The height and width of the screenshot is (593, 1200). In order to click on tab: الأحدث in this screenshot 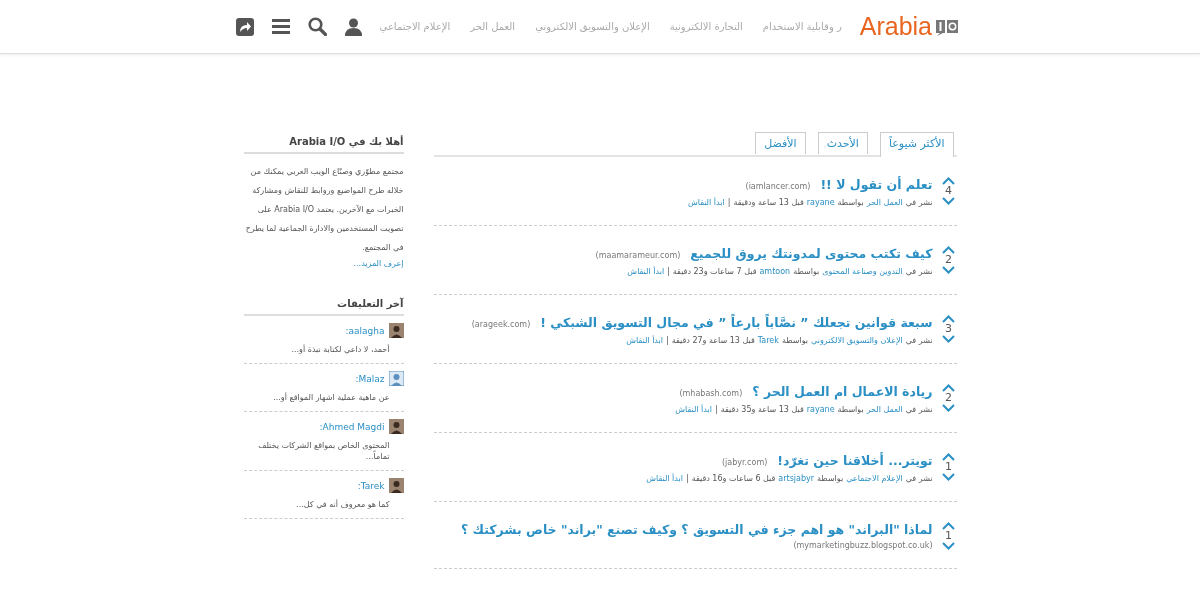, I will do `click(842, 143)`.